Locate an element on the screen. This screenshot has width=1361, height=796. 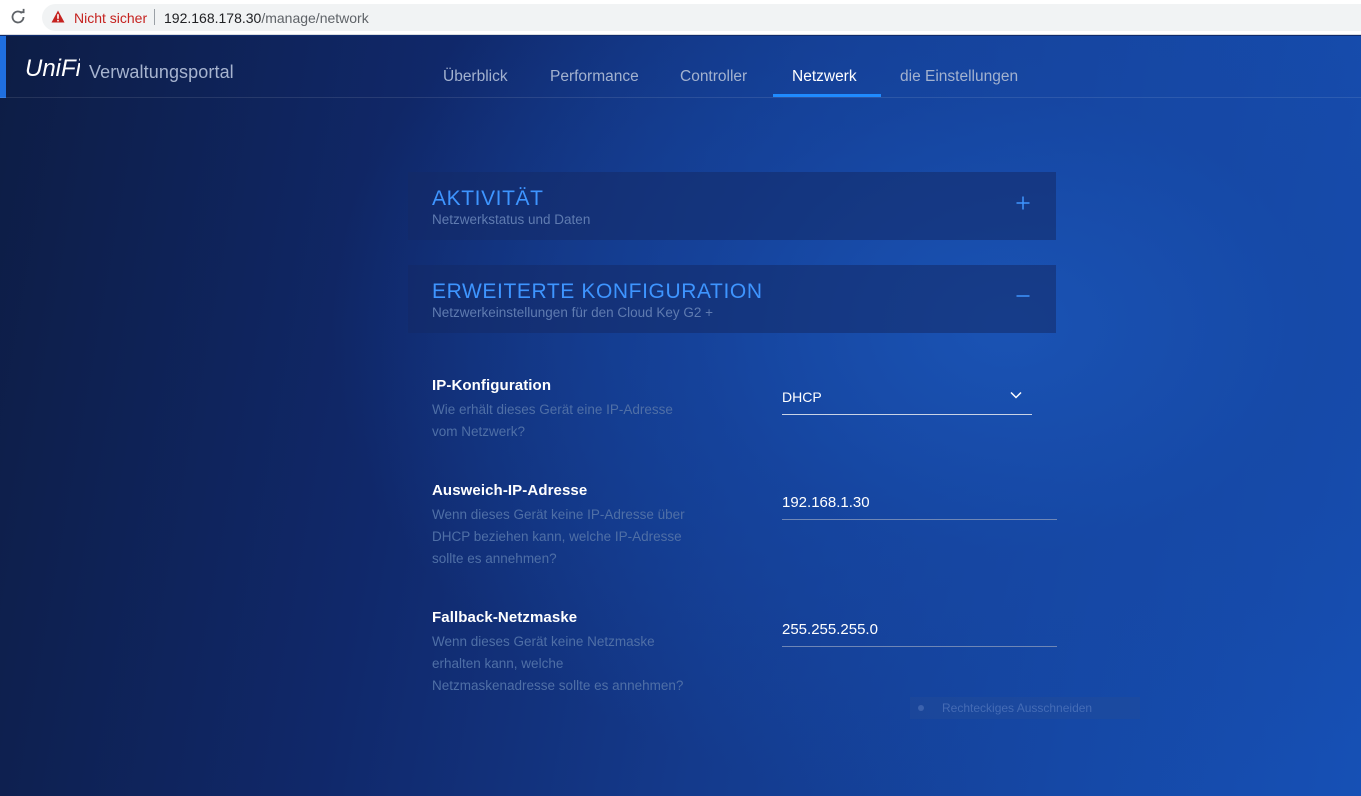
fallback-ip-help-line: sollte es annehmen? is located at coordinates (494, 558).